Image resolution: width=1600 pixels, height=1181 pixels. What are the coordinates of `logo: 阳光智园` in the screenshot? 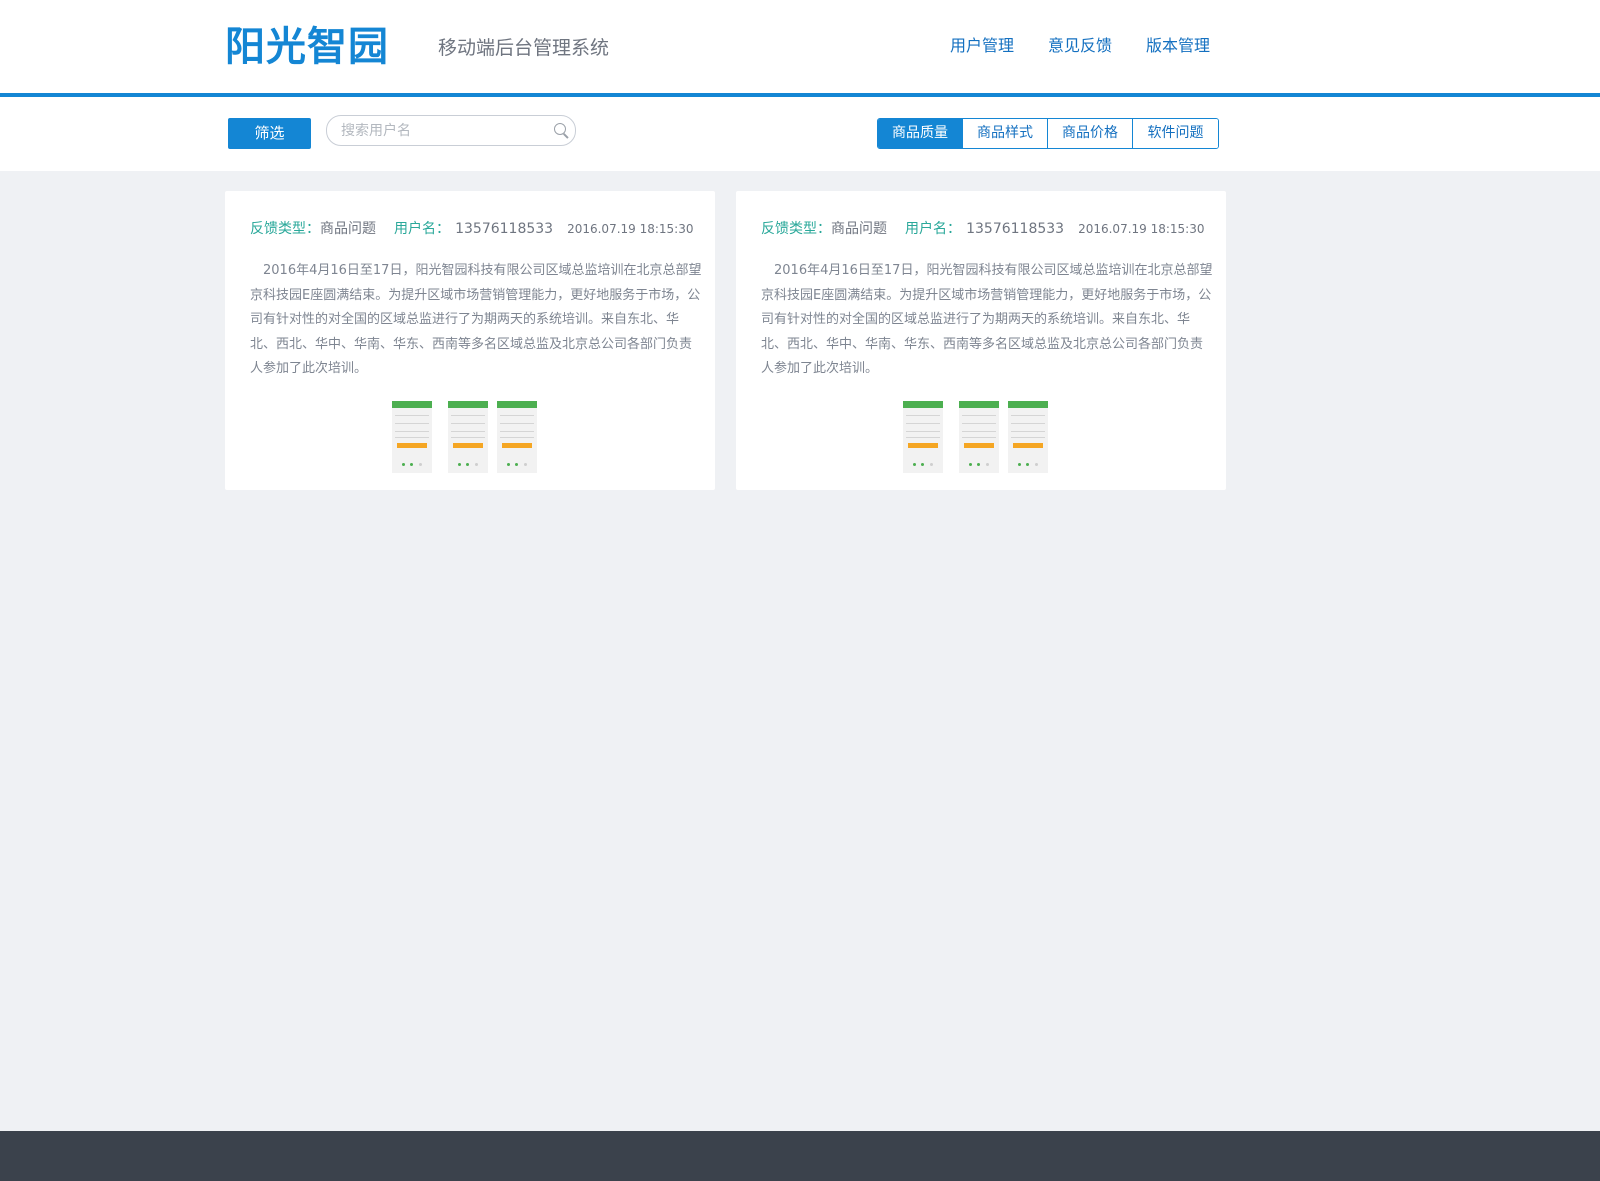 It's located at (307, 47).